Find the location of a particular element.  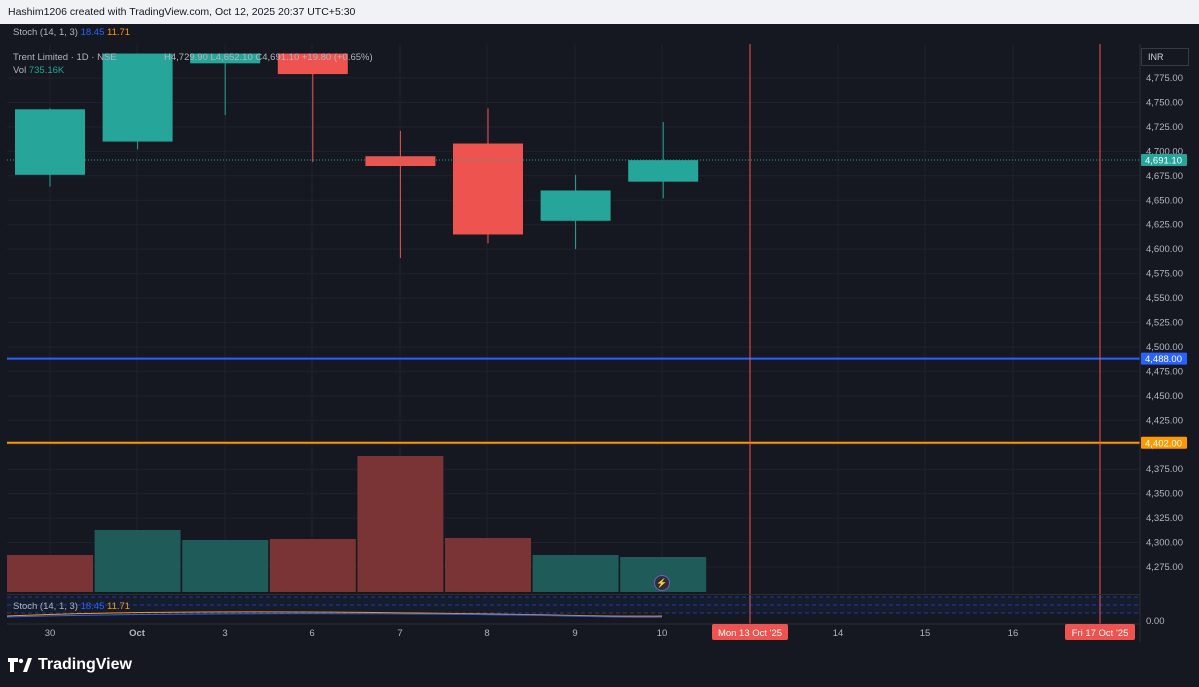

price-tick-label: 4,275.00 is located at coordinates (1164, 567).